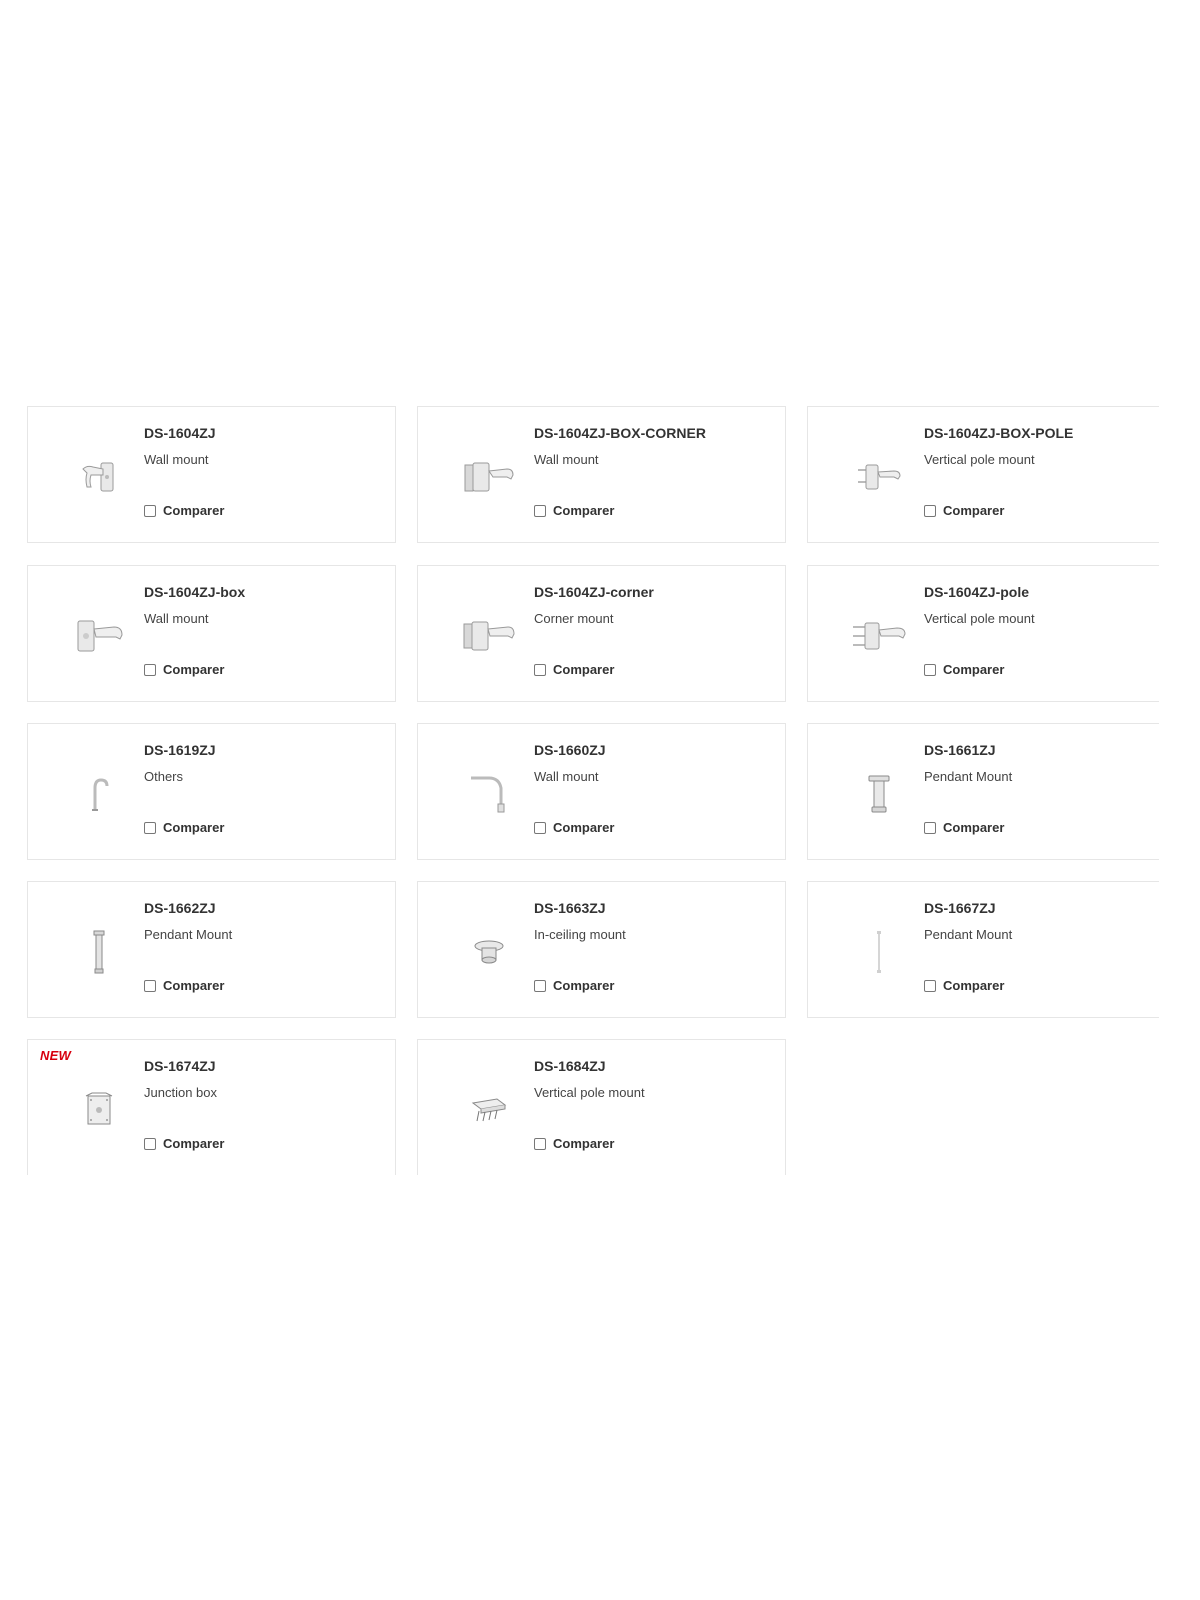 This screenshot has width=1200, height=1600. I want to click on product-card: DS-1604ZJ-corner Corner mount Comparer, so click(601, 633).